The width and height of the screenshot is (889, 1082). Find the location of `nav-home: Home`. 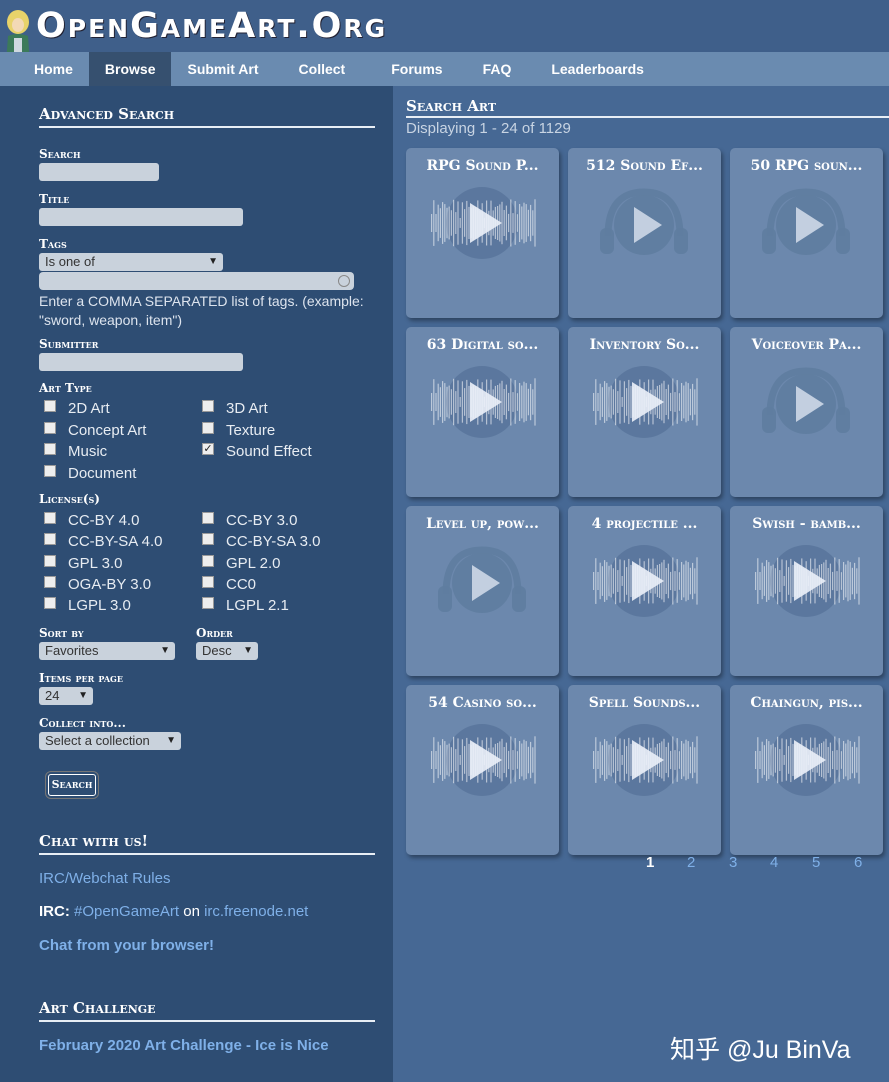

nav-home: Home is located at coordinates (44, 69).